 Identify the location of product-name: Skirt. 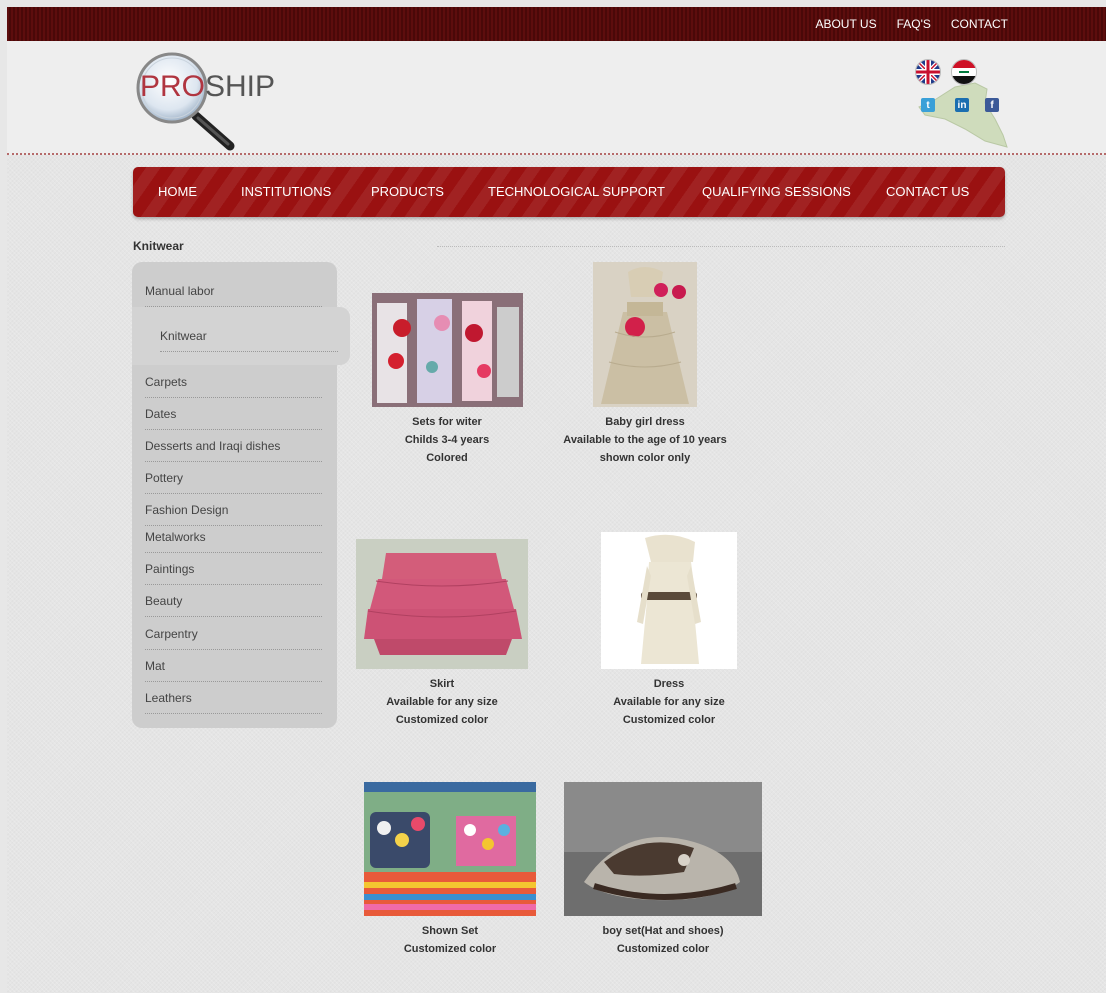
(442, 684).